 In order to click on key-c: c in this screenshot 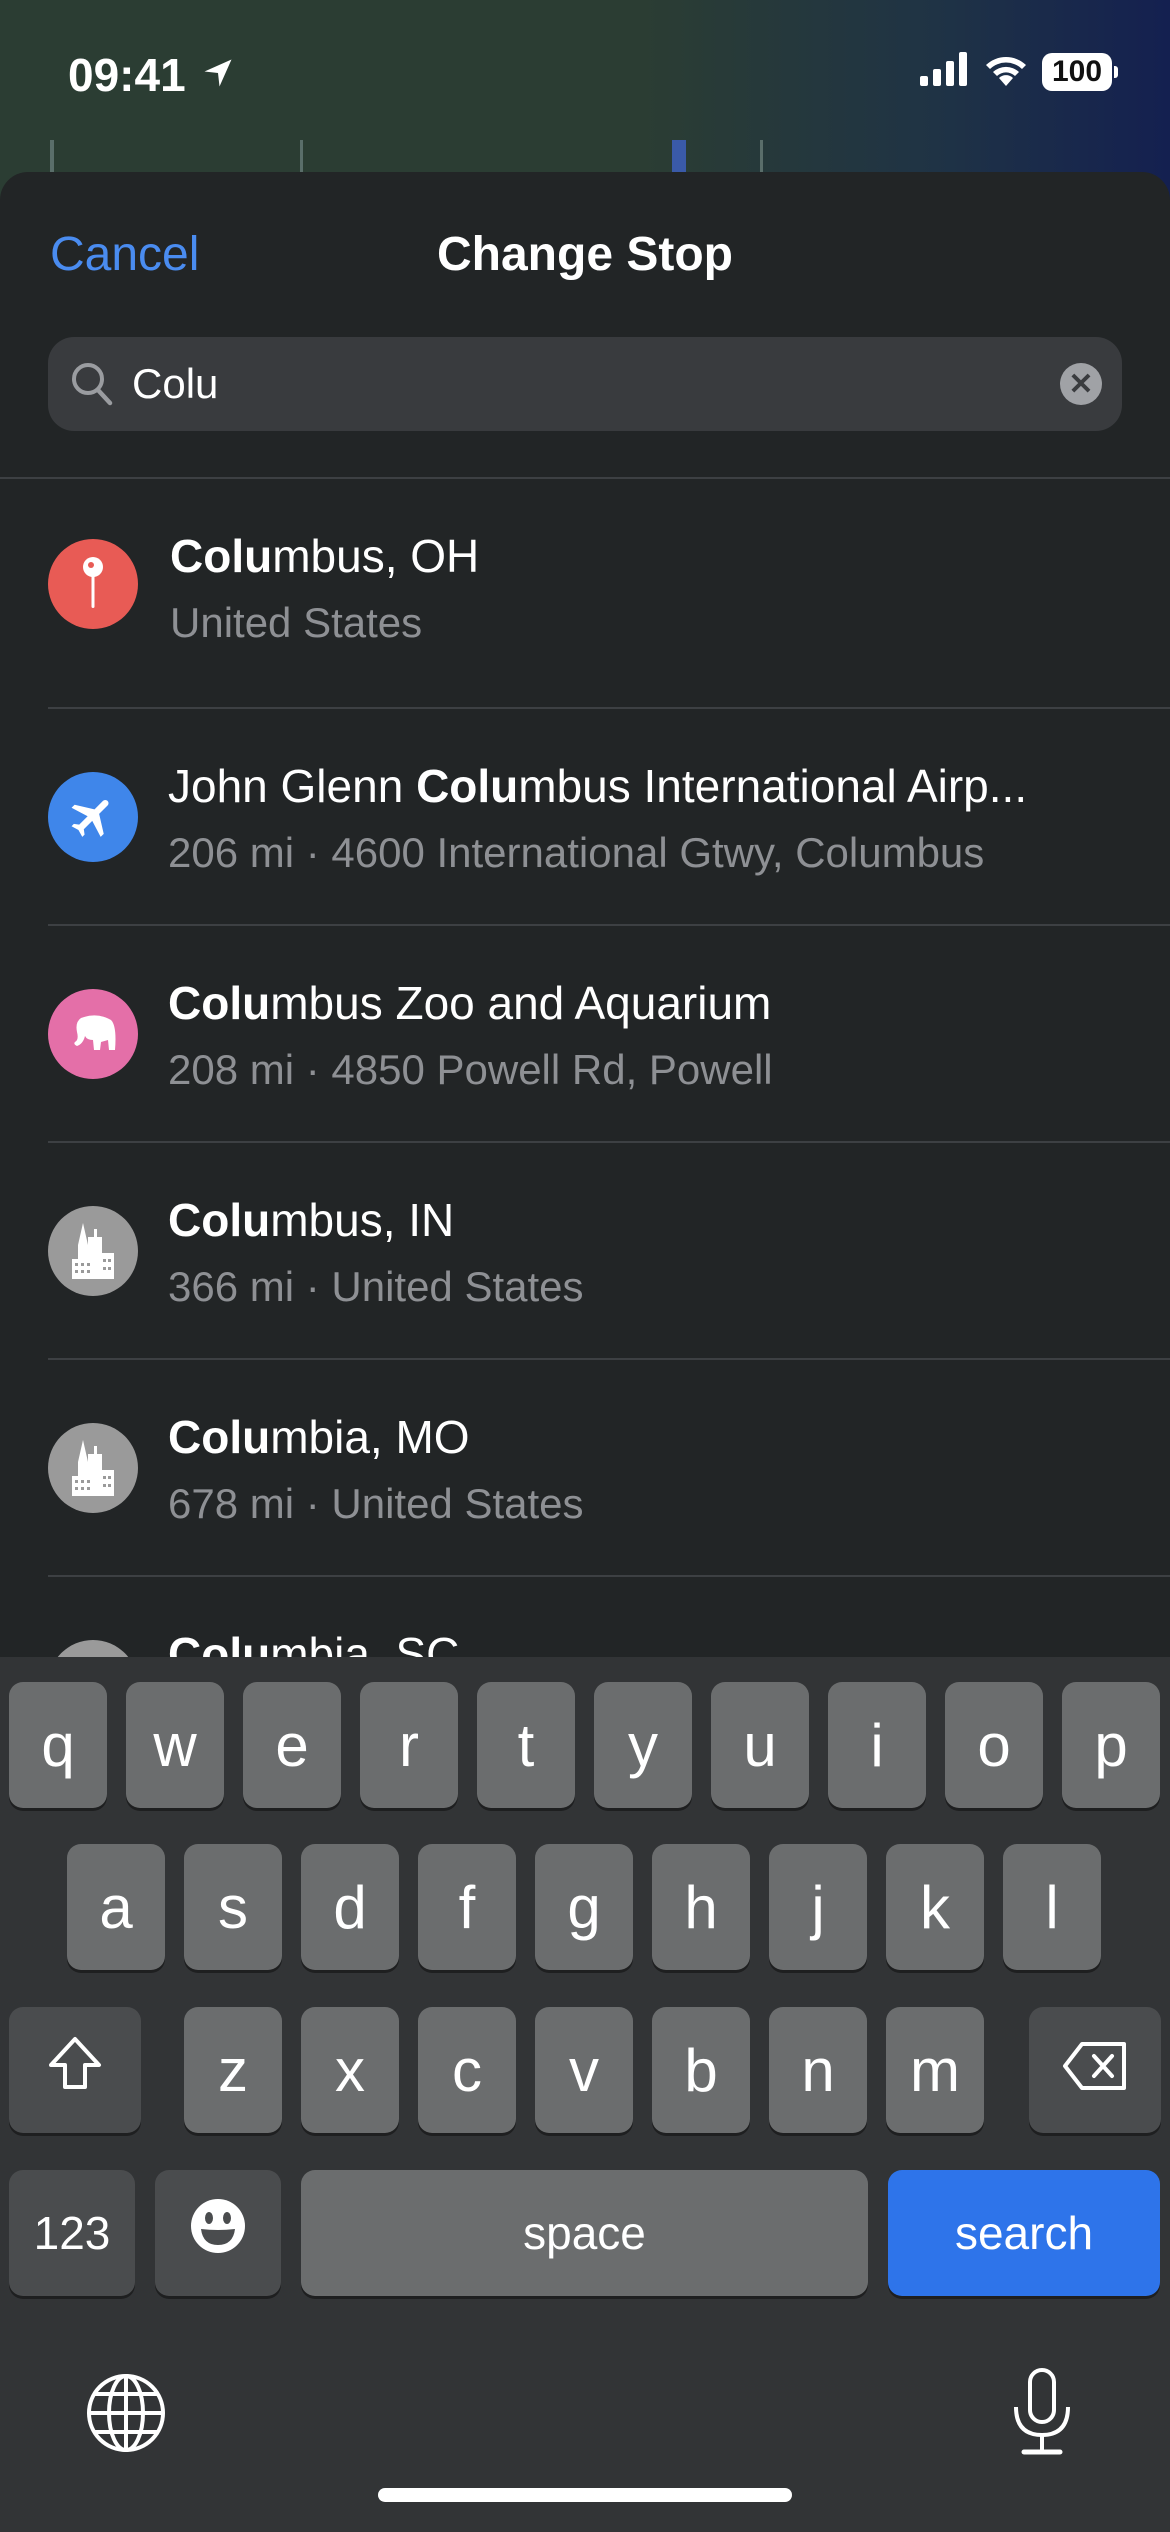, I will do `click(467, 2070)`.